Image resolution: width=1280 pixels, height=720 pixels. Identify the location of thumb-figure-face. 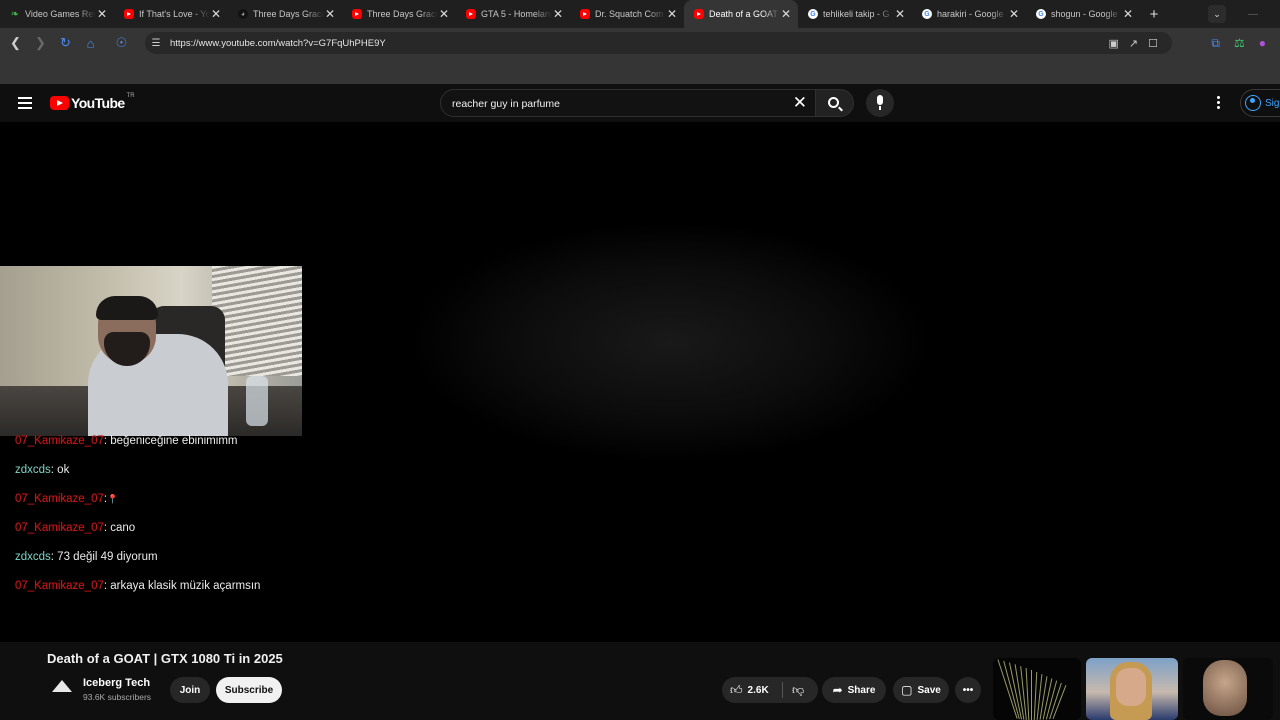
(1131, 687).